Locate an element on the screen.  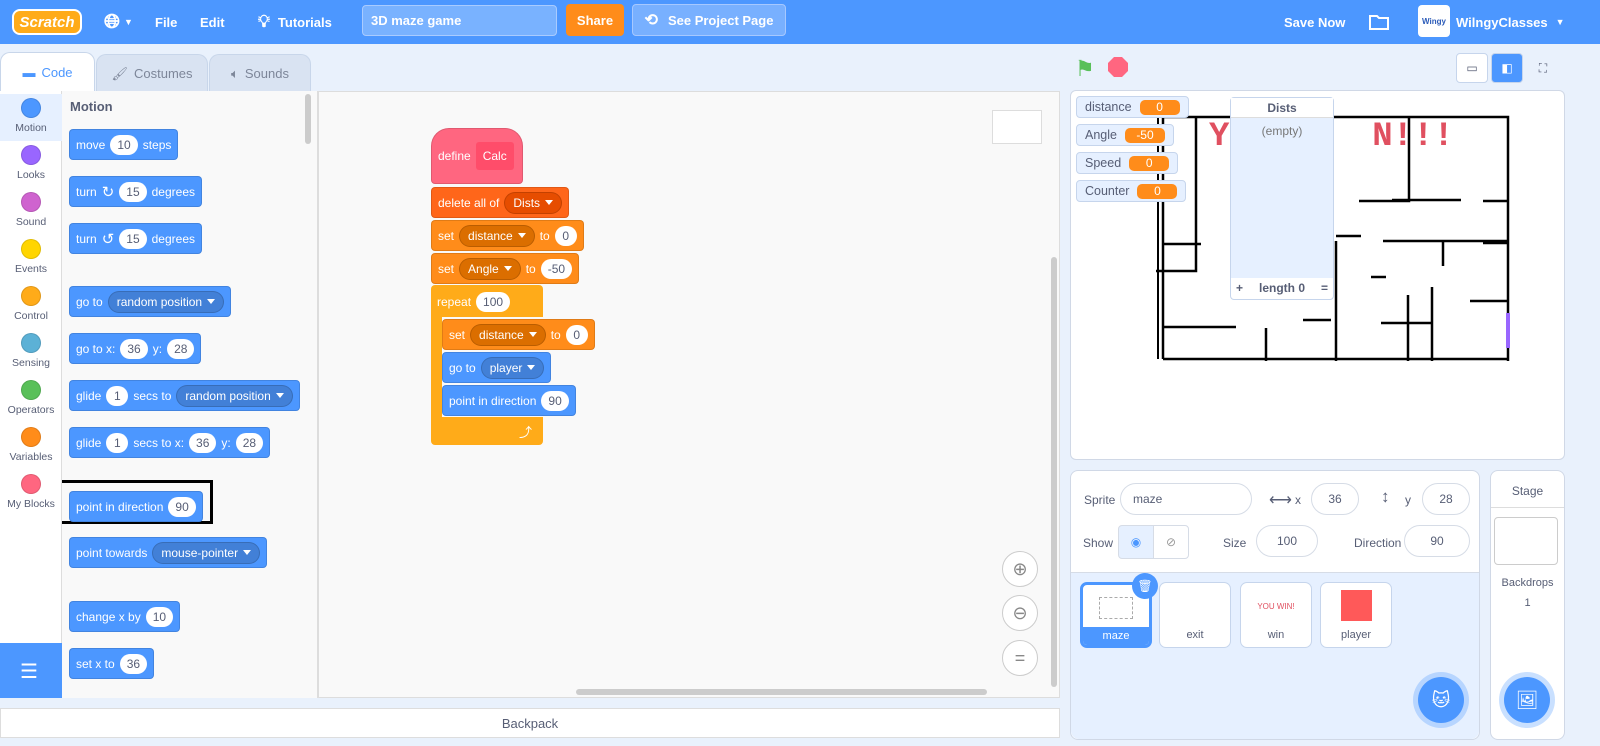
block-dropdown: Dists is located at coordinates (533, 202).